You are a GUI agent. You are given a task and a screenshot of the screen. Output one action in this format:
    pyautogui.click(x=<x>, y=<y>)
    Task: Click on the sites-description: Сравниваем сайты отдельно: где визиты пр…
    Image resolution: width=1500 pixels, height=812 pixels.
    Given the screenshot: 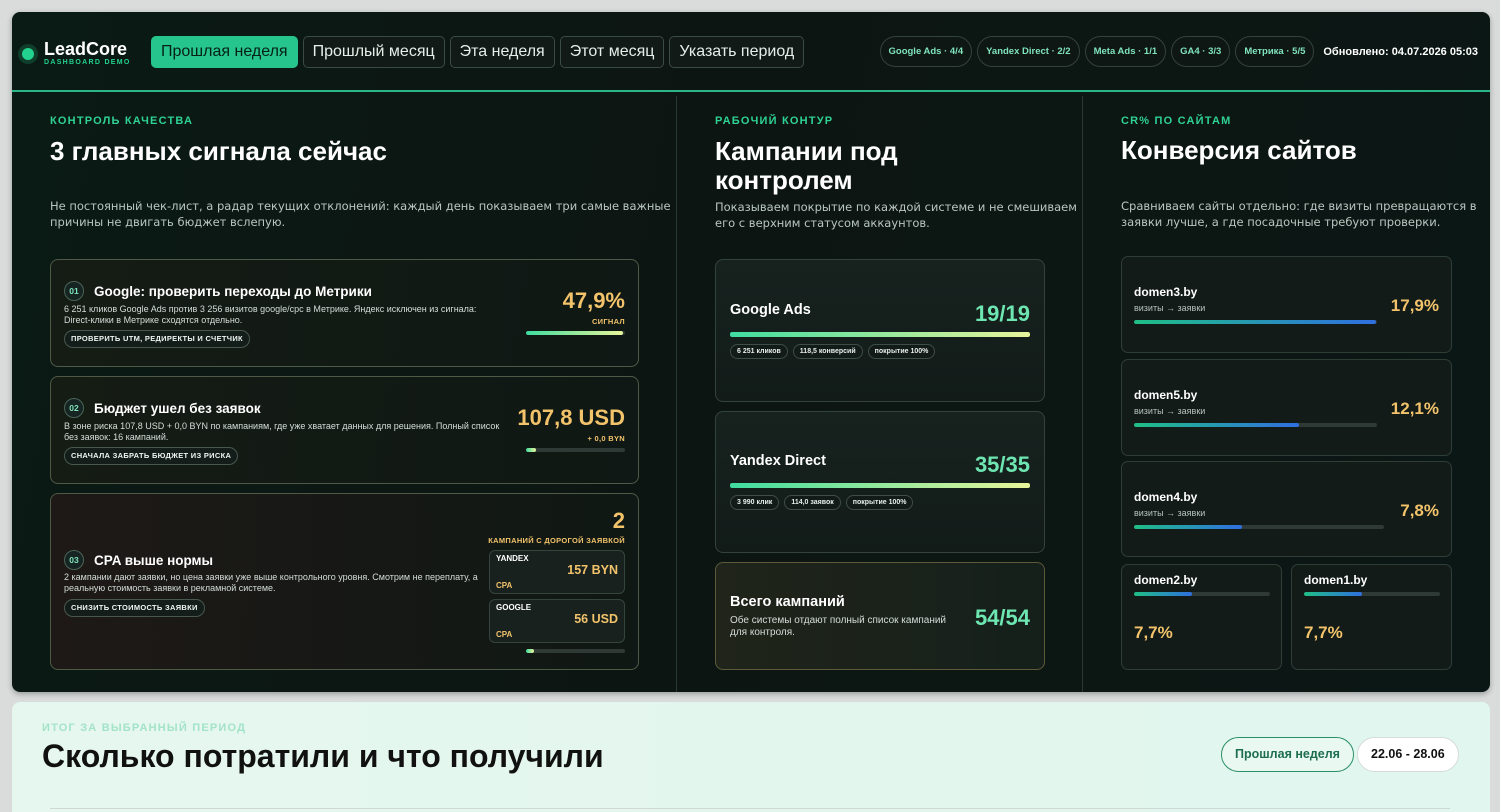 What is the action you would take?
    pyautogui.click(x=1299, y=214)
    